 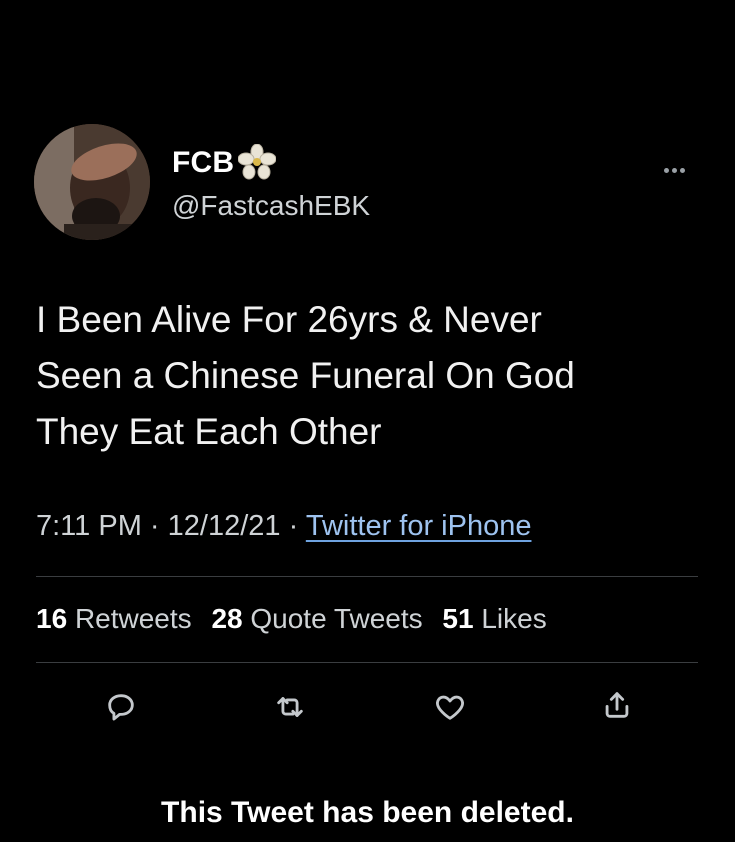 I want to click on tweet-stats: 16 Retweets 28 Quote Tweets 51 Likes, so click(x=297, y=619).